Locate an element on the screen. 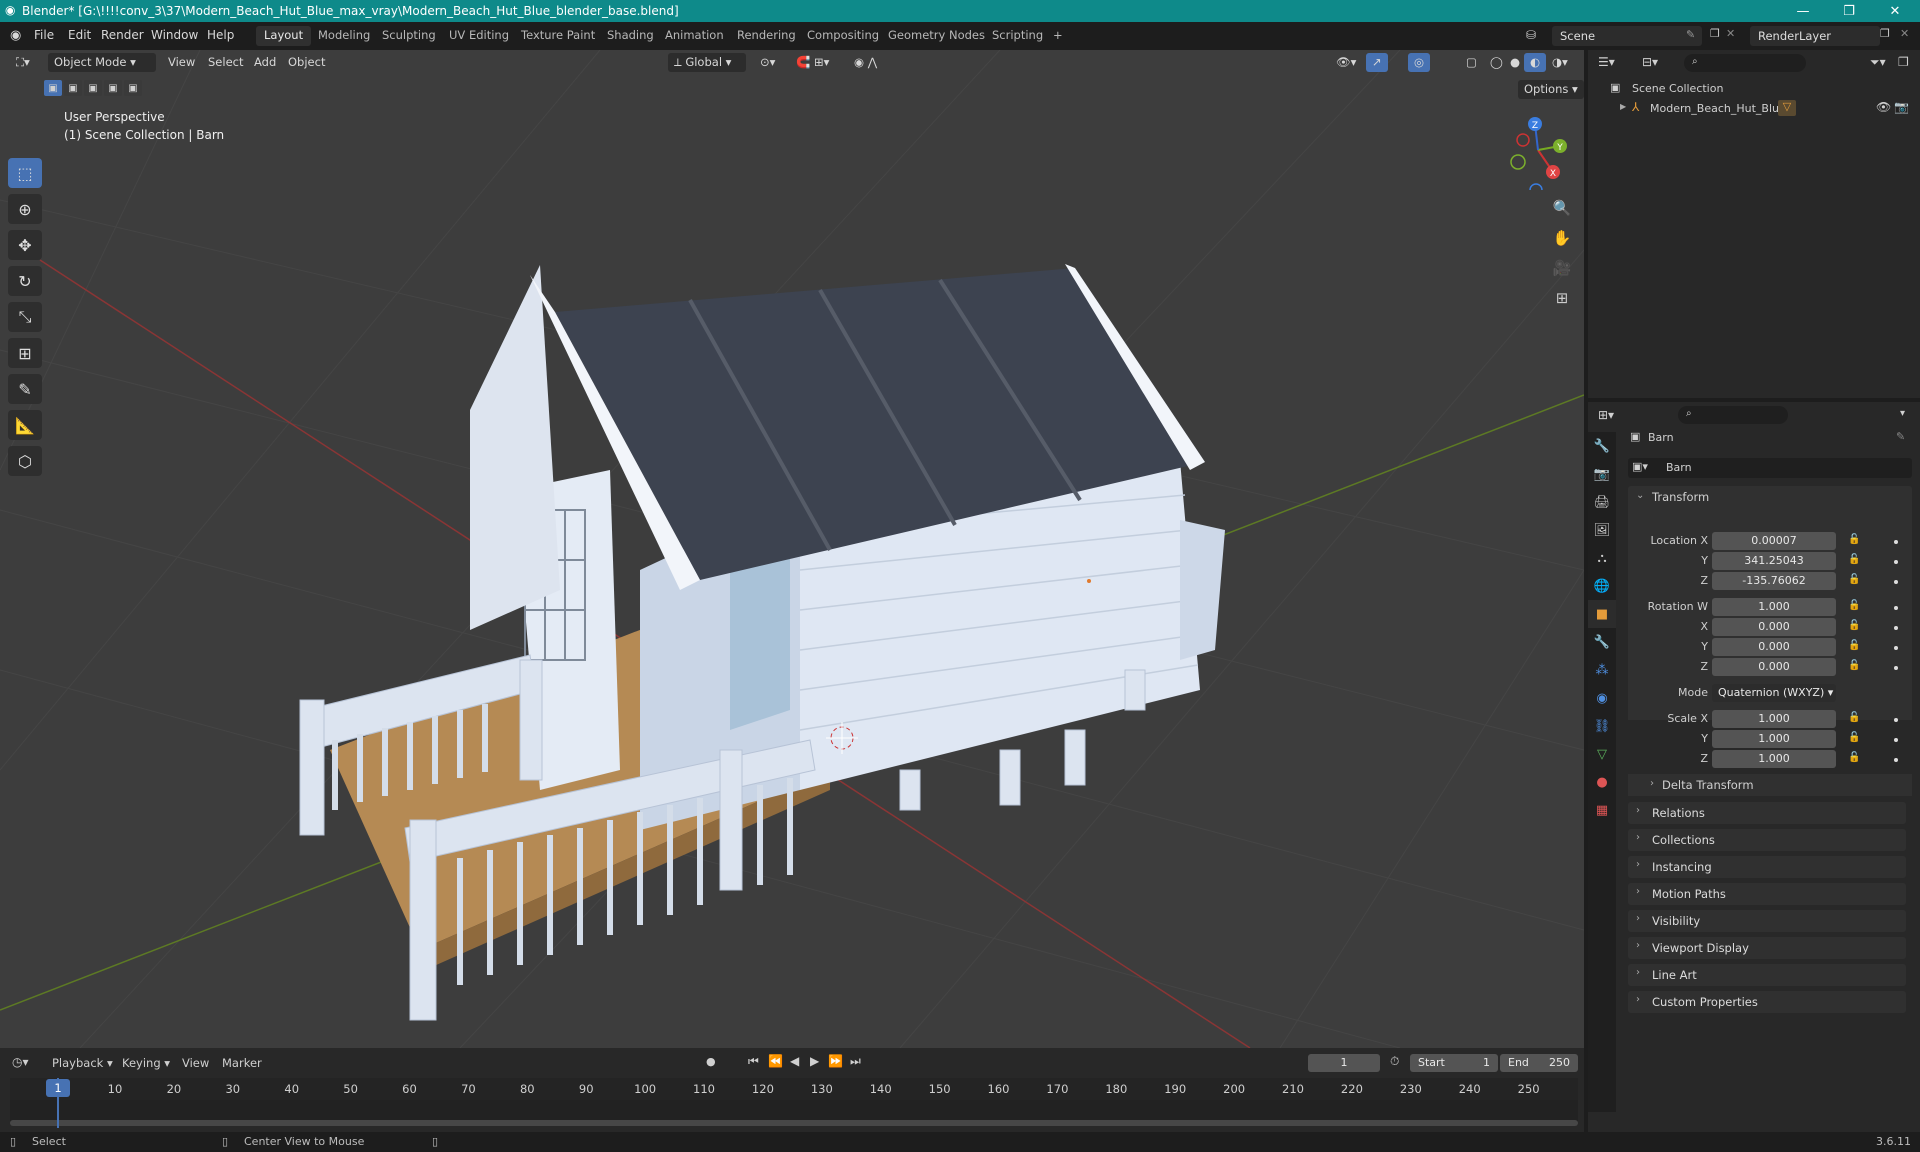 This screenshot has height=1152, width=1920. move-tool-icon: ✥ is located at coordinates (25, 245).